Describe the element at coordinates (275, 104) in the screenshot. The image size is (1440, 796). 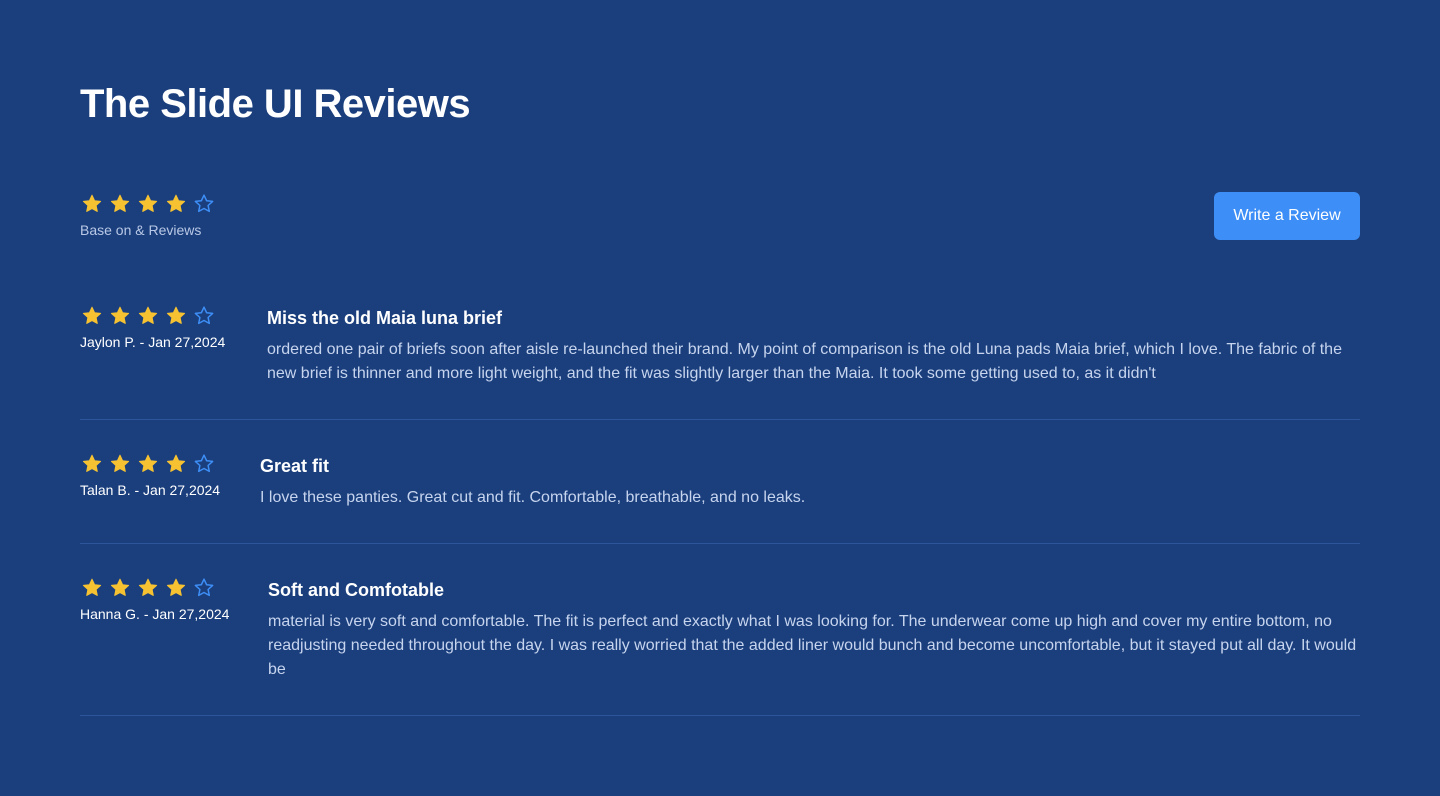
I see `page-title: The Slide UI Reviews` at that location.